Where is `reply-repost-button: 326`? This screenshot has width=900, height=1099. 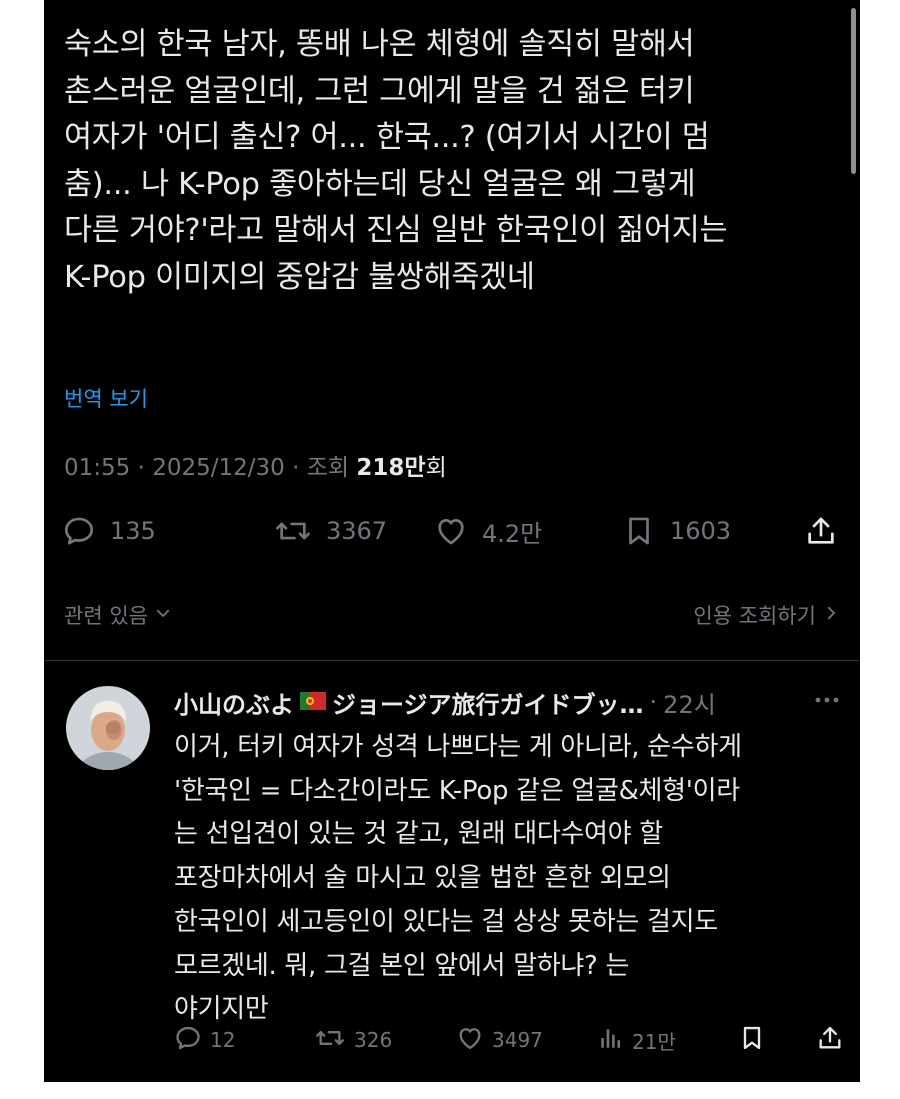
reply-repost-button: 326 is located at coordinates (353, 1040).